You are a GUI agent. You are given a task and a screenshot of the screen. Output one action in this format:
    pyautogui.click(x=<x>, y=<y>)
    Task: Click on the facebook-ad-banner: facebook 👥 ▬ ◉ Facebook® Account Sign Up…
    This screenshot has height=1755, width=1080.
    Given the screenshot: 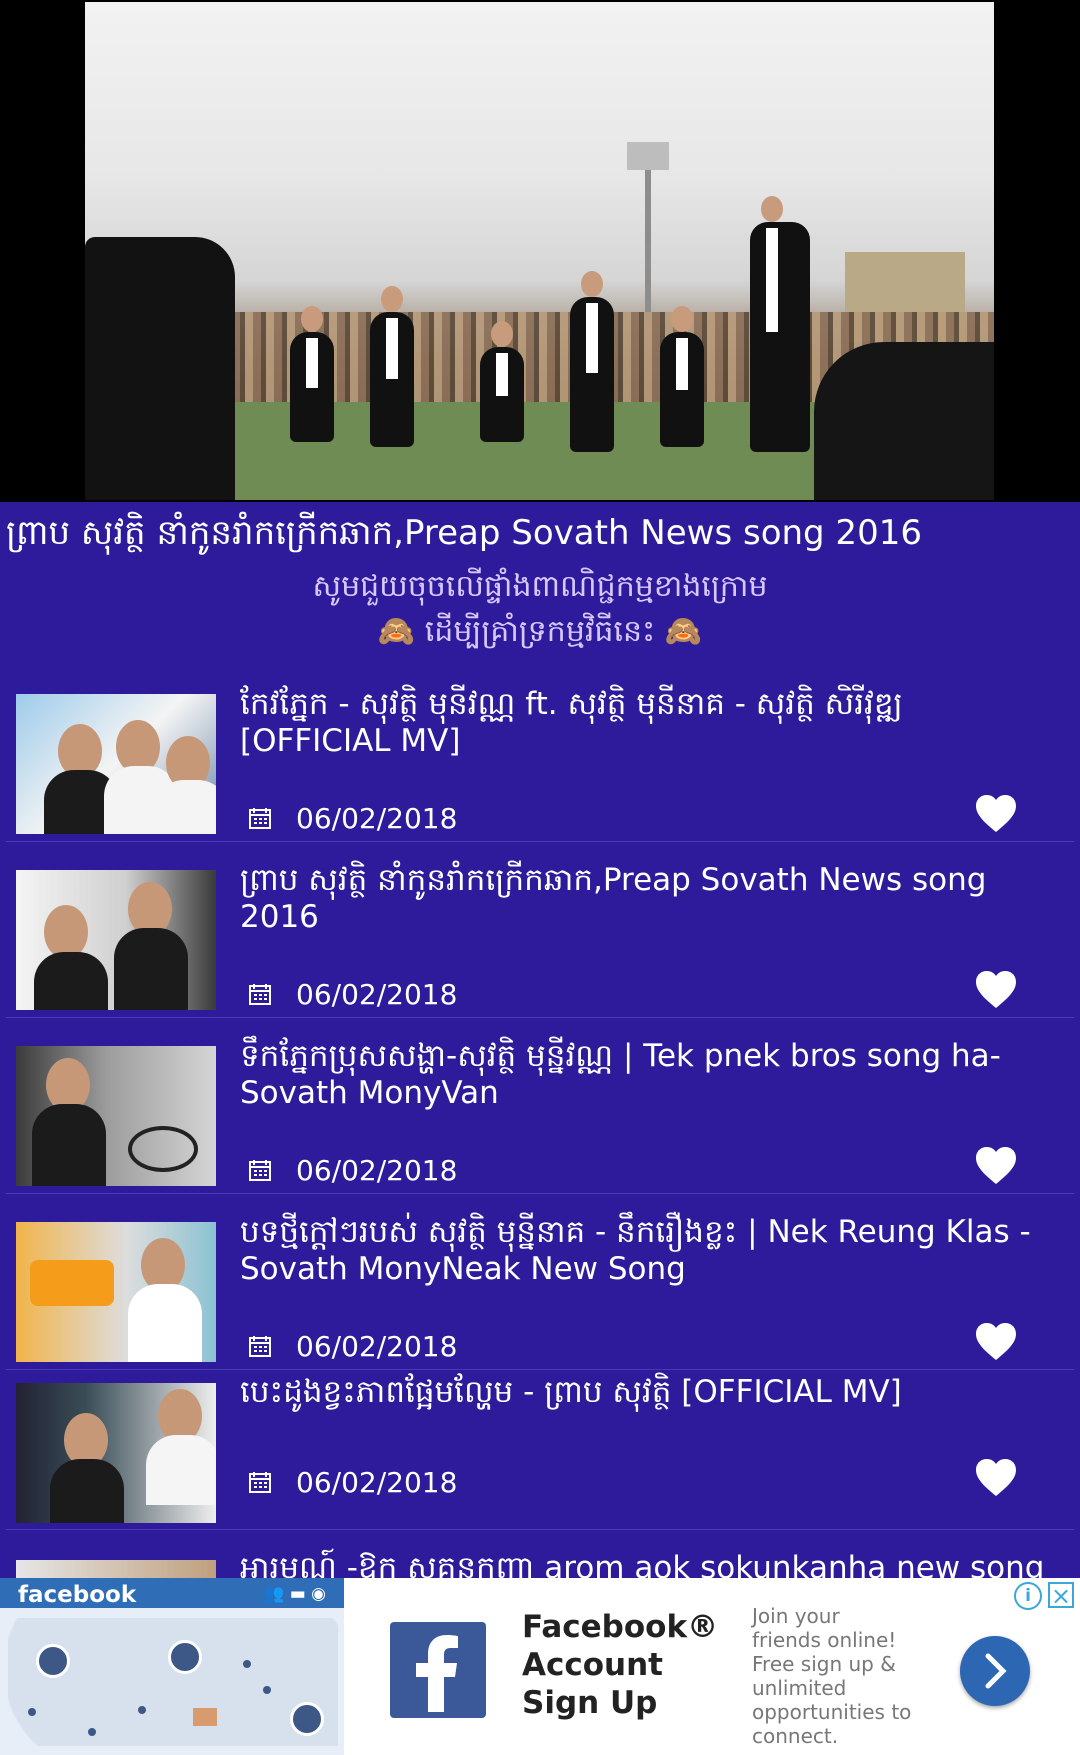 What is the action you would take?
    pyautogui.click(x=540, y=1666)
    